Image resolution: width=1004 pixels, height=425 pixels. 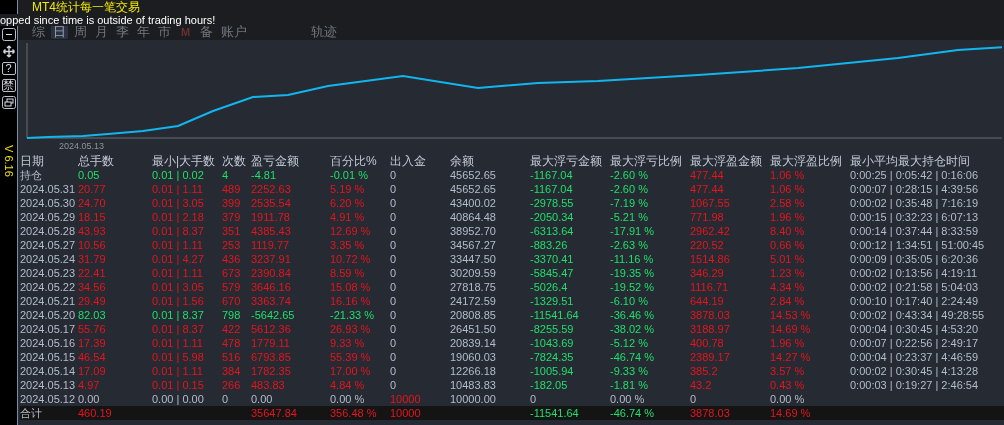 What do you see at coordinates (787, 189) in the screenshot?
I see `float-profit-percent: 1.06 %` at bounding box center [787, 189].